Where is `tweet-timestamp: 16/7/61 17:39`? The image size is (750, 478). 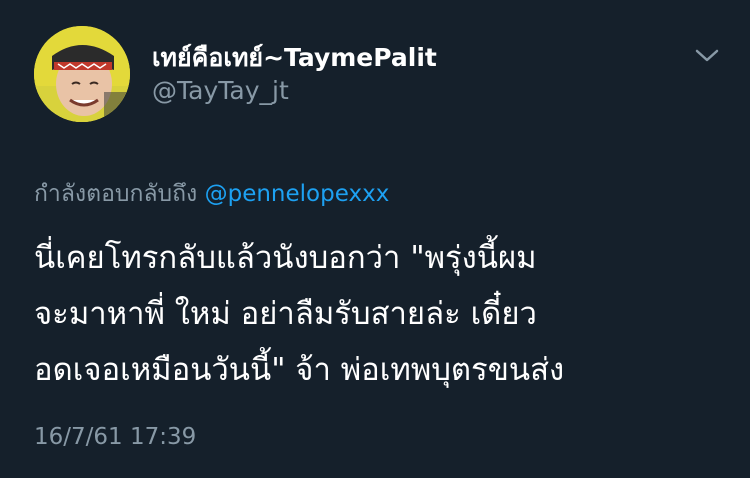 tweet-timestamp: 16/7/61 17:39 is located at coordinates (115, 437).